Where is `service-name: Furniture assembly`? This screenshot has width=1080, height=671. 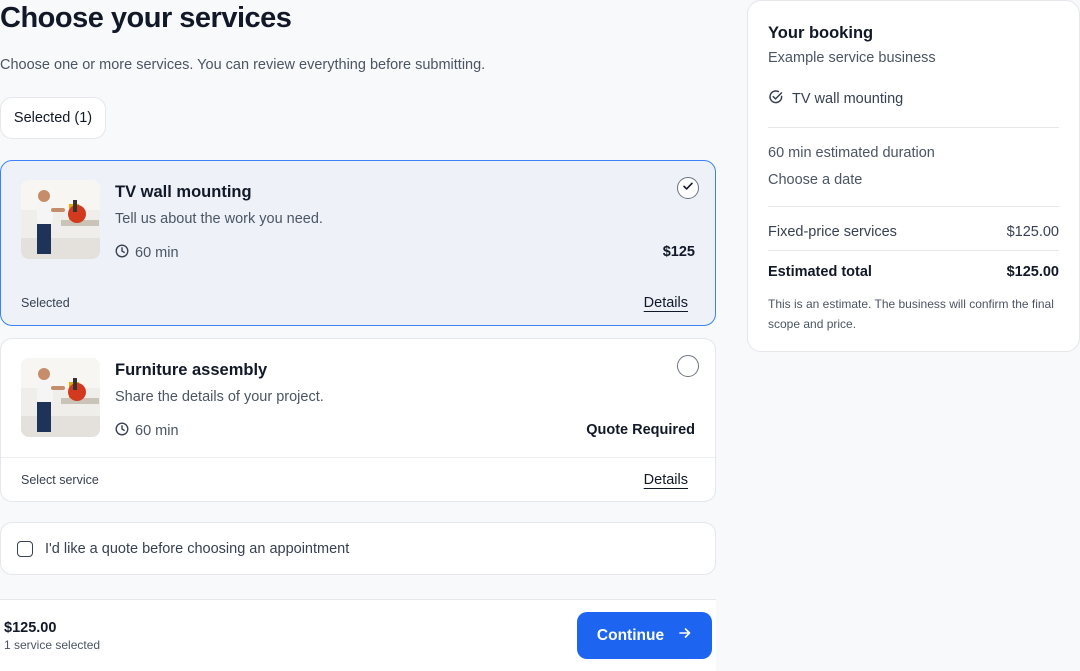
service-name: Furniture assembly is located at coordinates (191, 370).